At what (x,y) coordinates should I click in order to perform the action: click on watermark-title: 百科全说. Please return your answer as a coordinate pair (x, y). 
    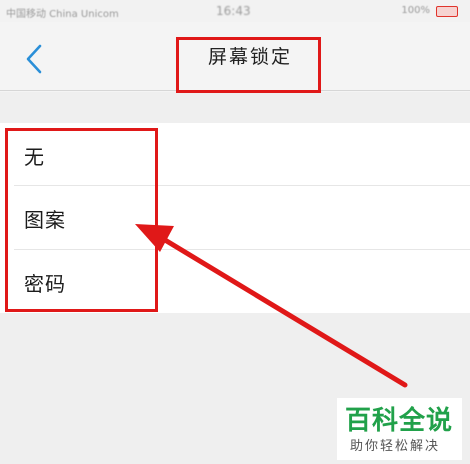
    Looking at the image, I should click on (399, 421).